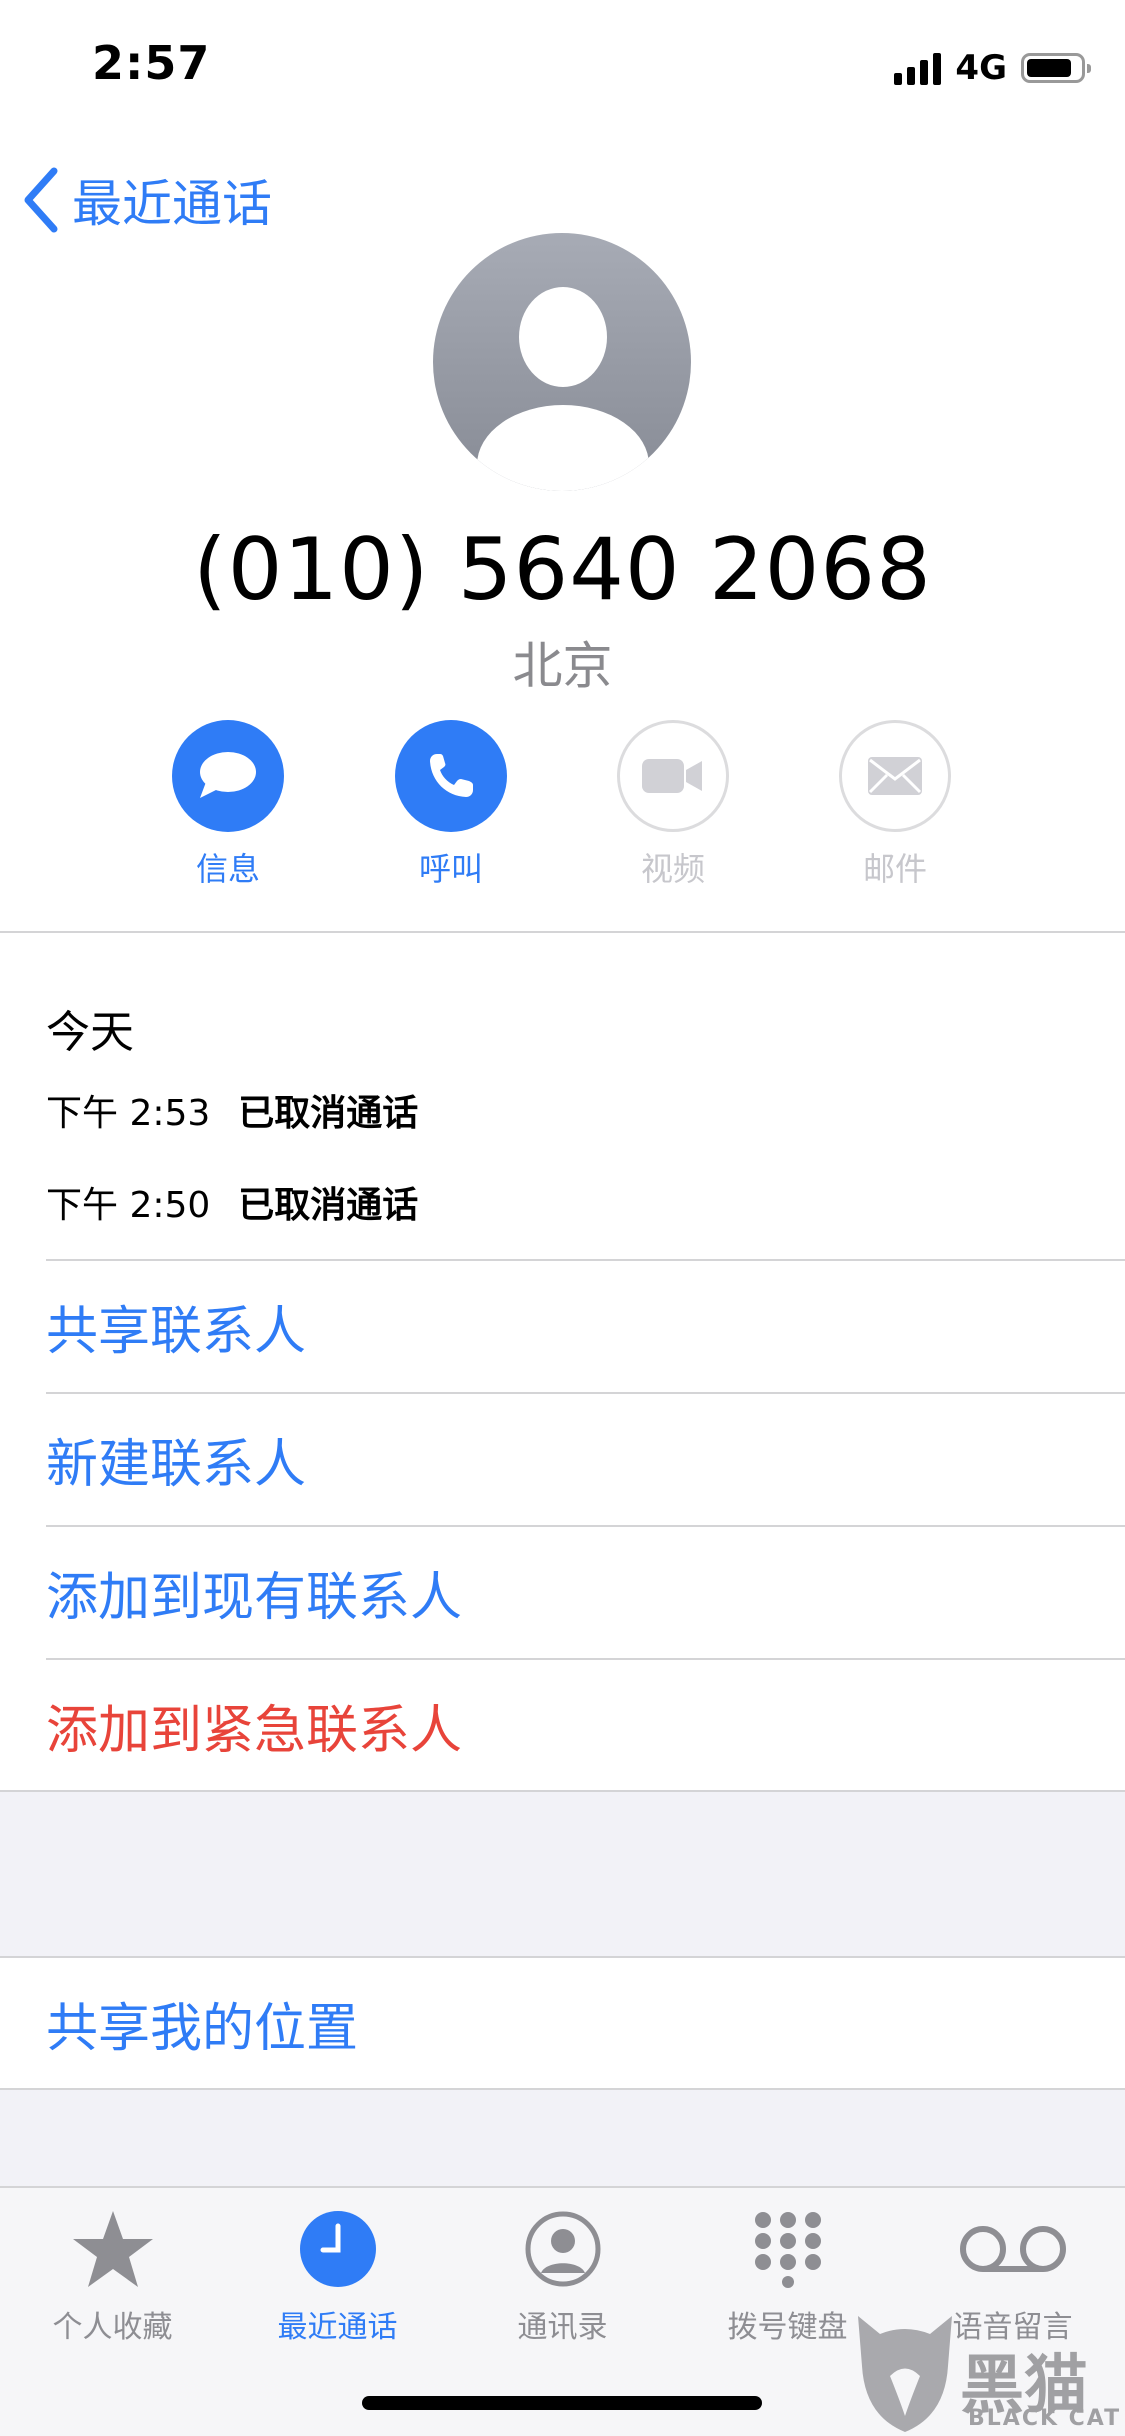 This screenshot has width=1125, height=2436. Describe the element at coordinates (562, 1592) in the screenshot. I see `add-to-existing-contact-option: 添加到现有联系人` at that location.